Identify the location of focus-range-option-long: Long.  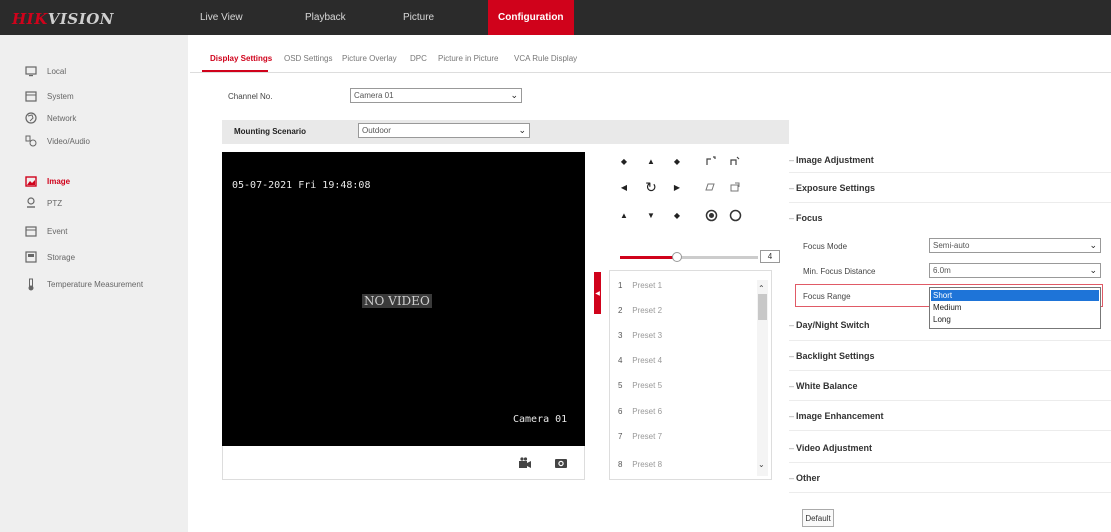
(1015, 319).